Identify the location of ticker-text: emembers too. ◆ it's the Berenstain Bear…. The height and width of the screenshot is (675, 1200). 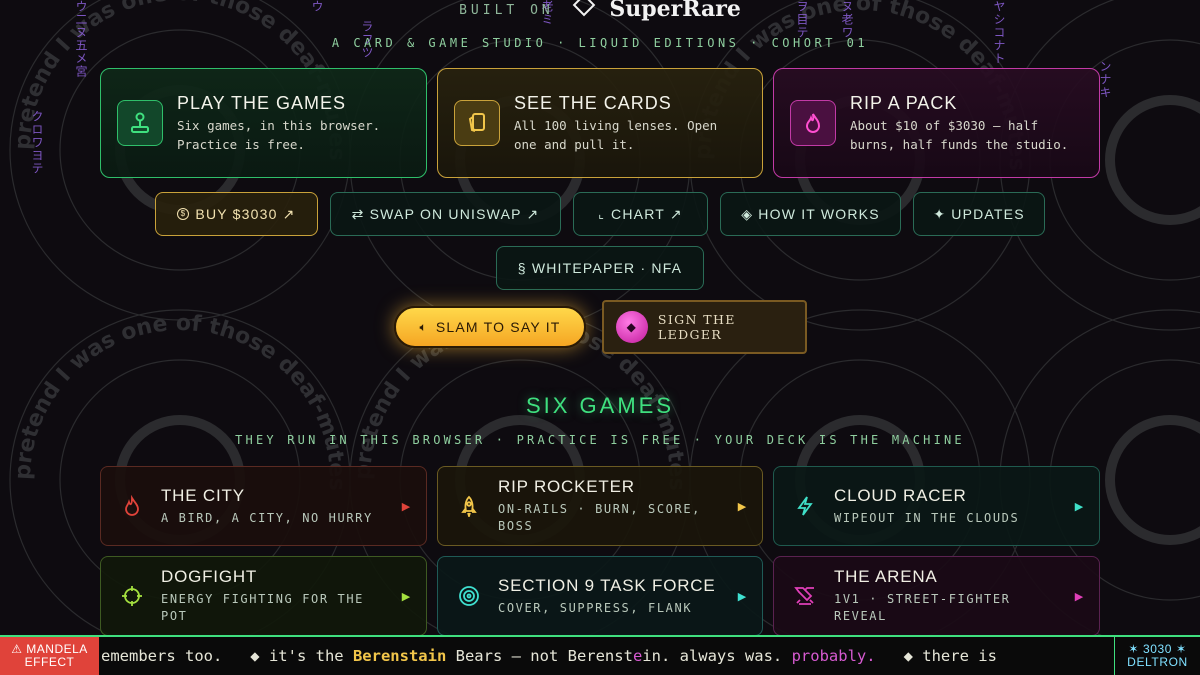
(606, 656).